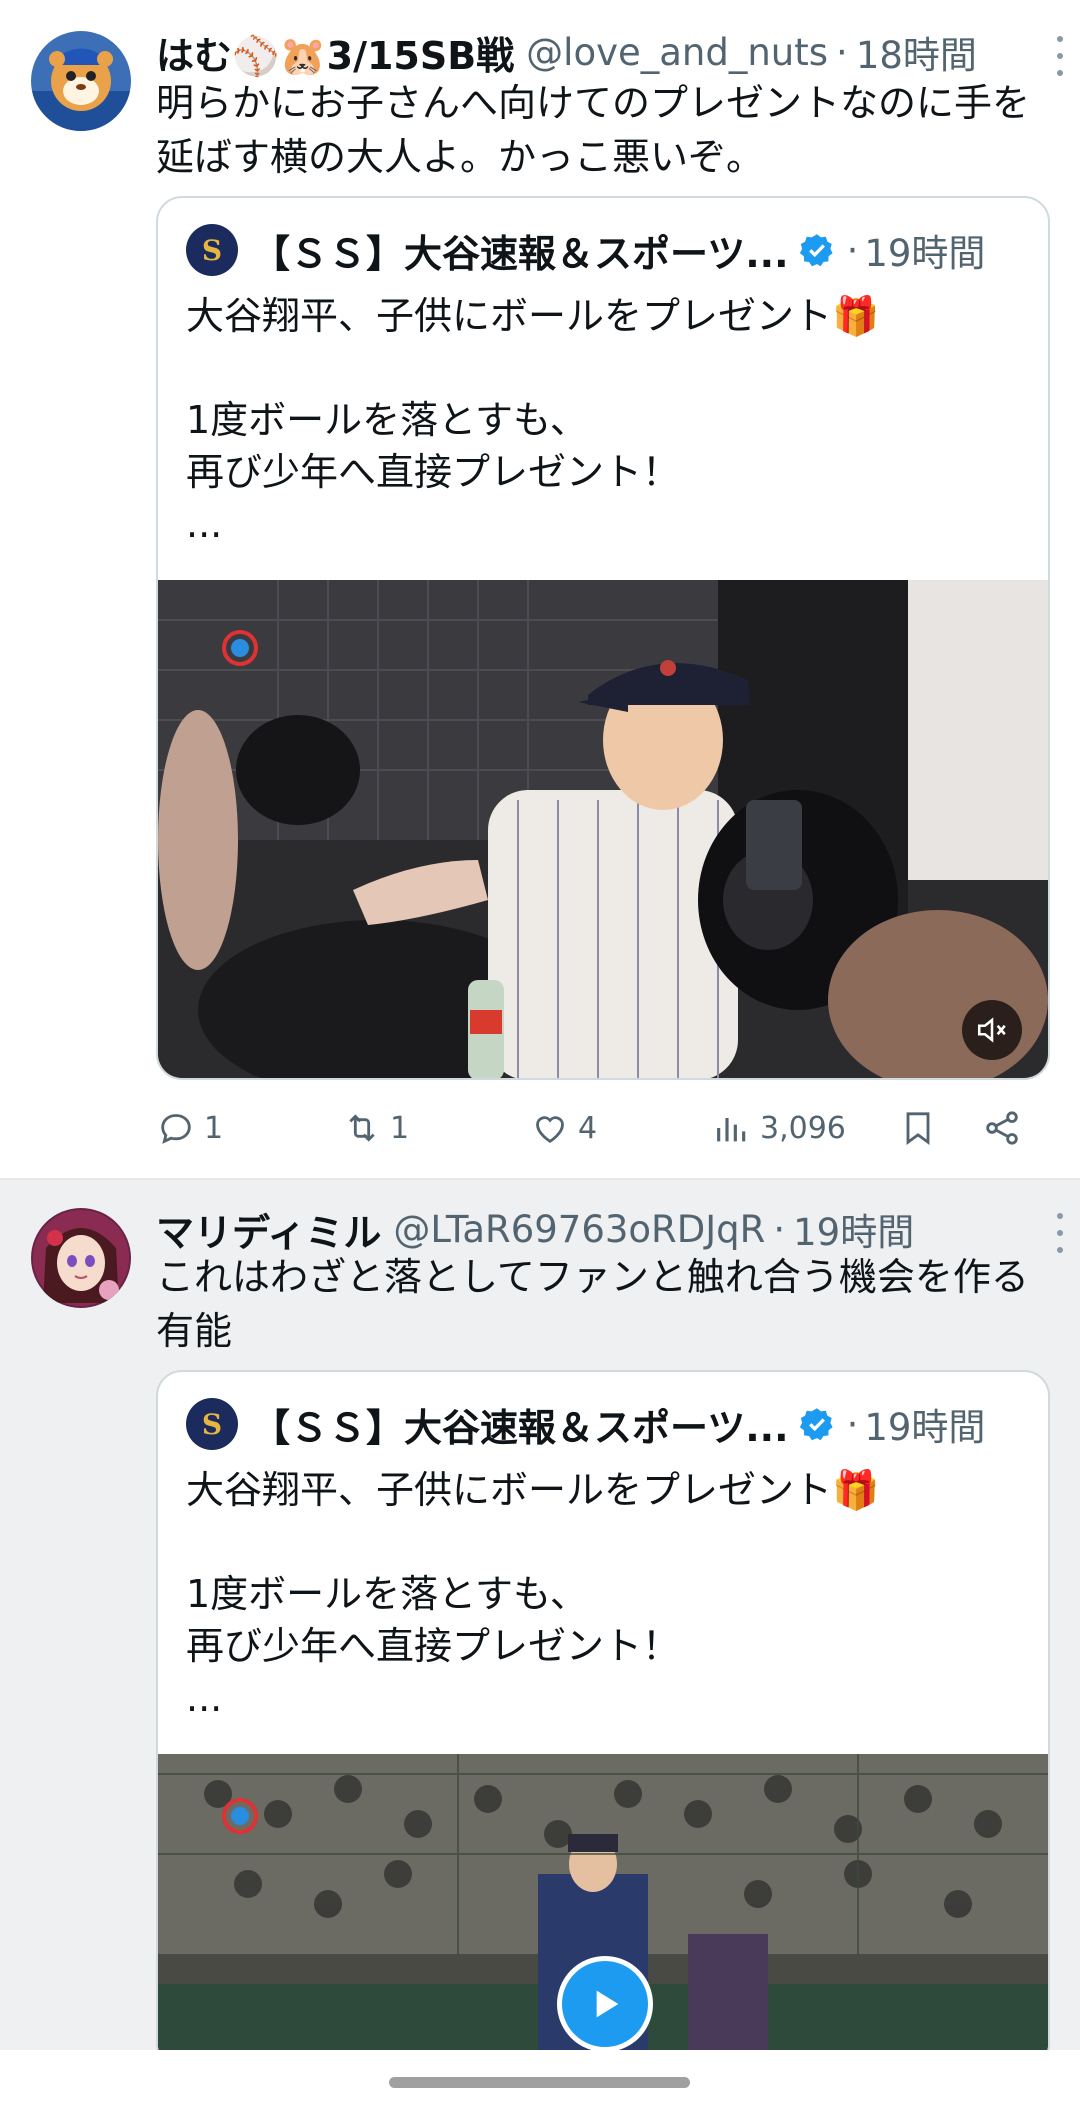 Image resolution: width=1080 pixels, height=2110 pixels. I want to click on tweet-header: マリディミル @LTaR69763oRDJqR · 19時間, so click(598, 1229).